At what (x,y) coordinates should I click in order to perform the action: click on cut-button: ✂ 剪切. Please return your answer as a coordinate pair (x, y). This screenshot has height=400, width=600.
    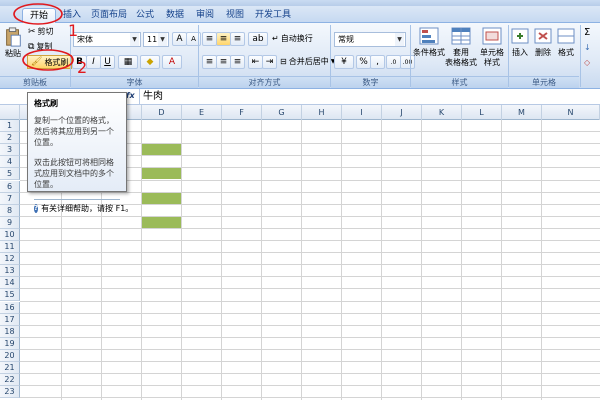
    Looking at the image, I should click on (41, 31).